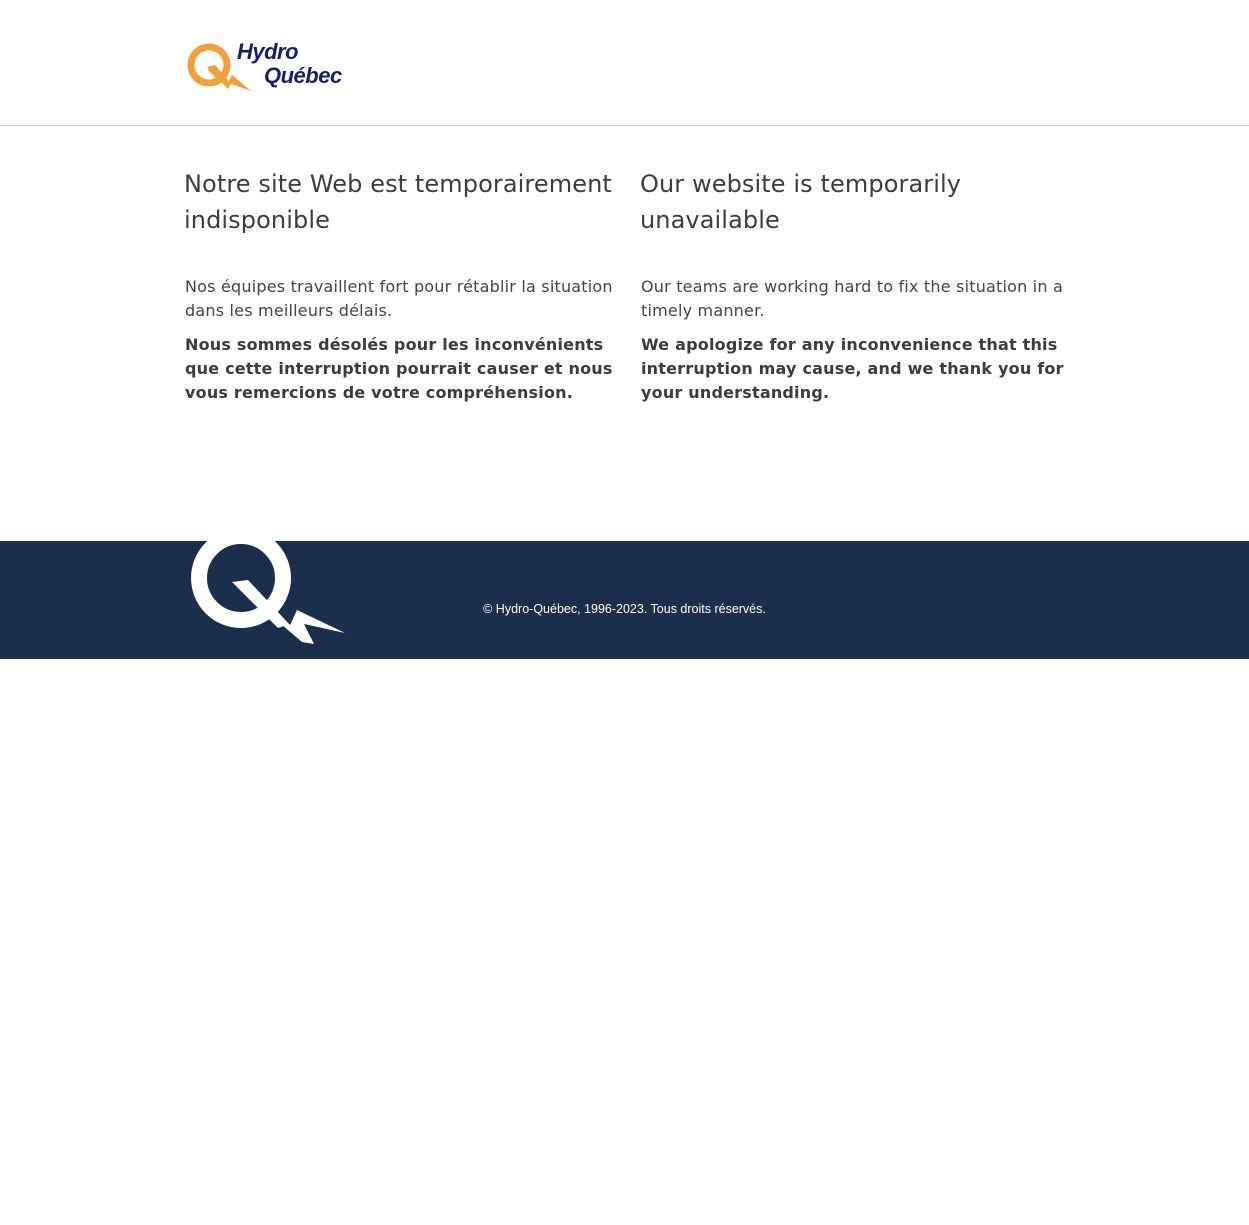 This screenshot has width=1249, height=1225. I want to click on hydro-quebec-q-icon, so click(268, 586).